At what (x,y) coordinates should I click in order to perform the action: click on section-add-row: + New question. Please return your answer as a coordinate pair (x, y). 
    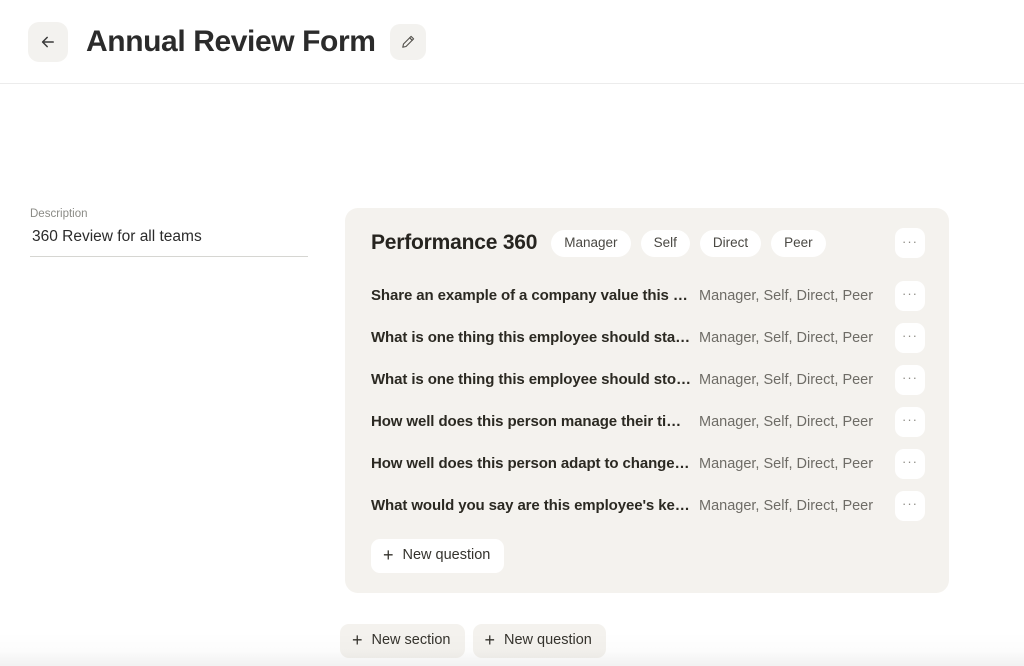
    Looking at the image, I should click on (648, 555).